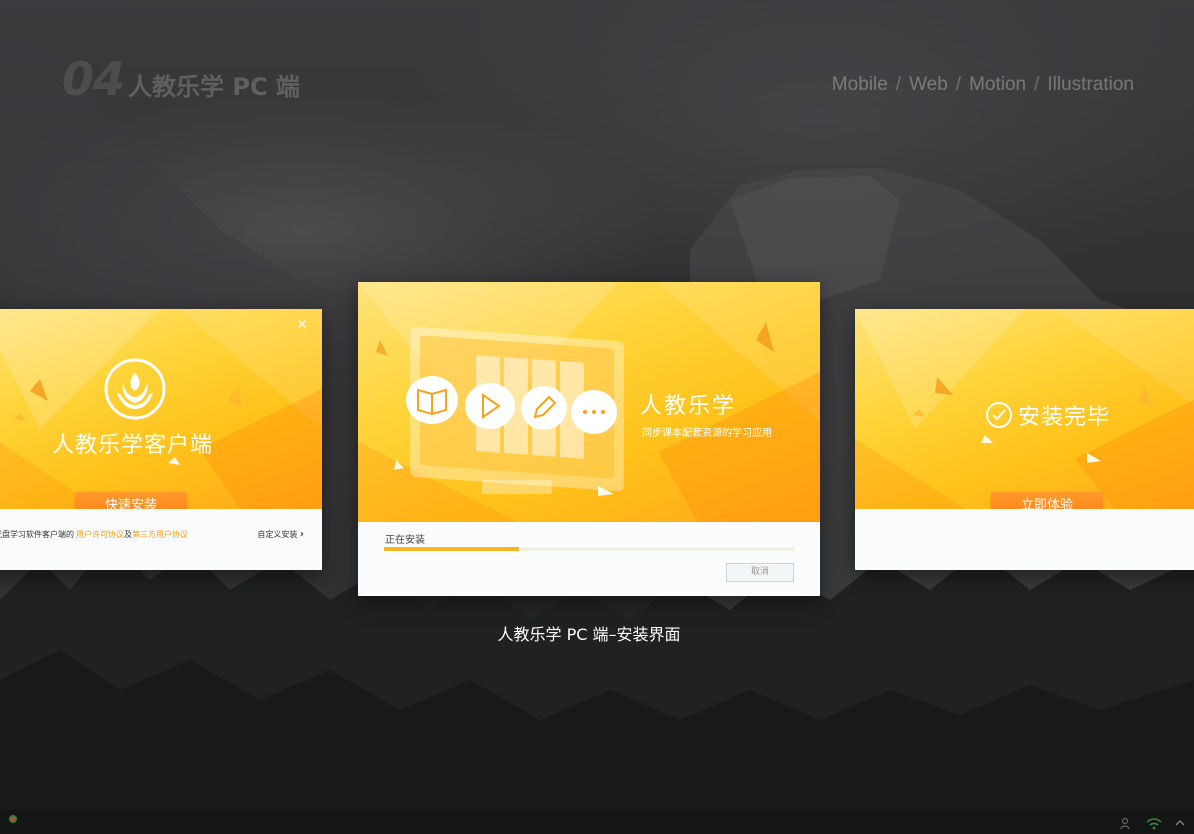 Image resolution: width=1194 pixels, height=834 pixels. I want to click on progress-footer: 正在安装 取消, so click(589, 559).